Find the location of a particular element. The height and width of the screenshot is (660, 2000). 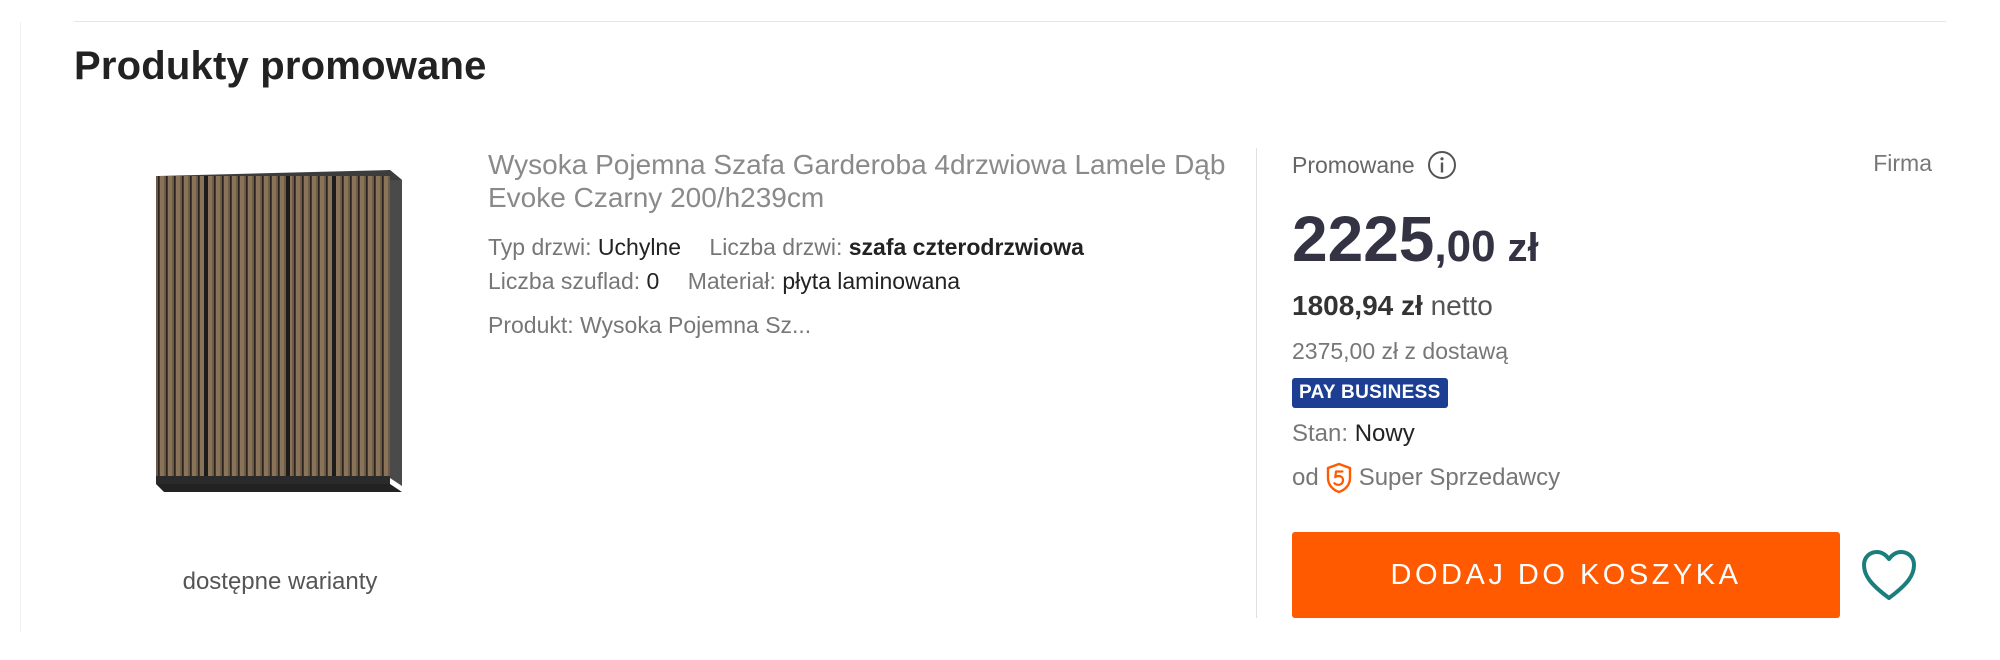

net-price: 1808,94 zł netto is located at coordinates (1392, 306).